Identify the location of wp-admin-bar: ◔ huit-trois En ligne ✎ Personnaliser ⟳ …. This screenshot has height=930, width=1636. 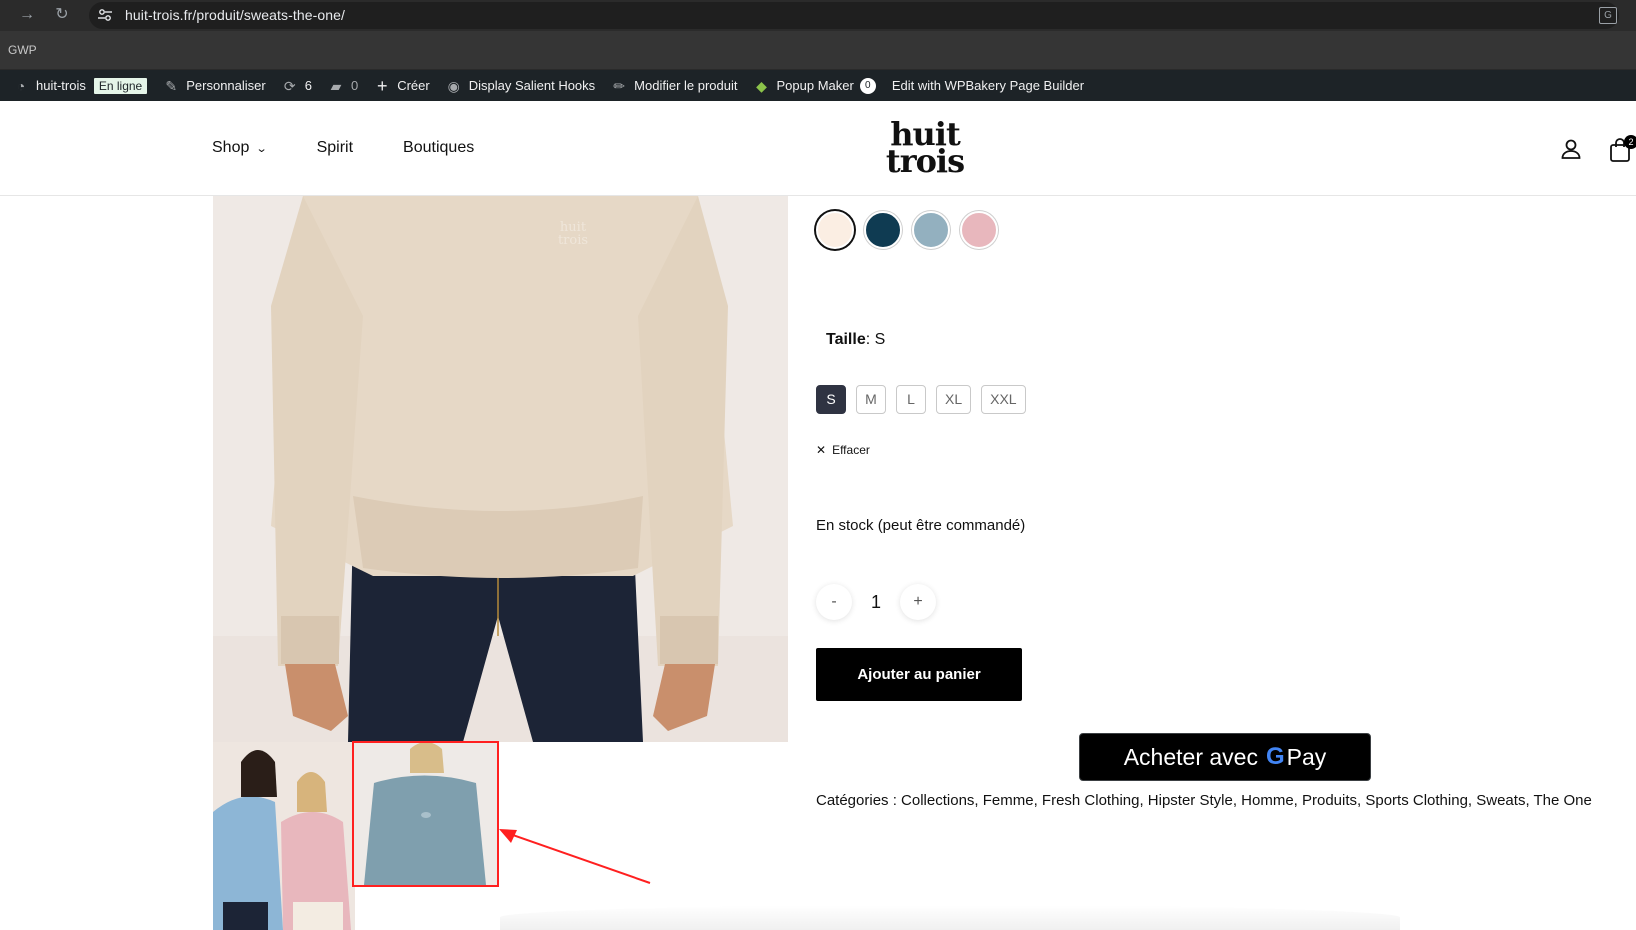
(818, 85).